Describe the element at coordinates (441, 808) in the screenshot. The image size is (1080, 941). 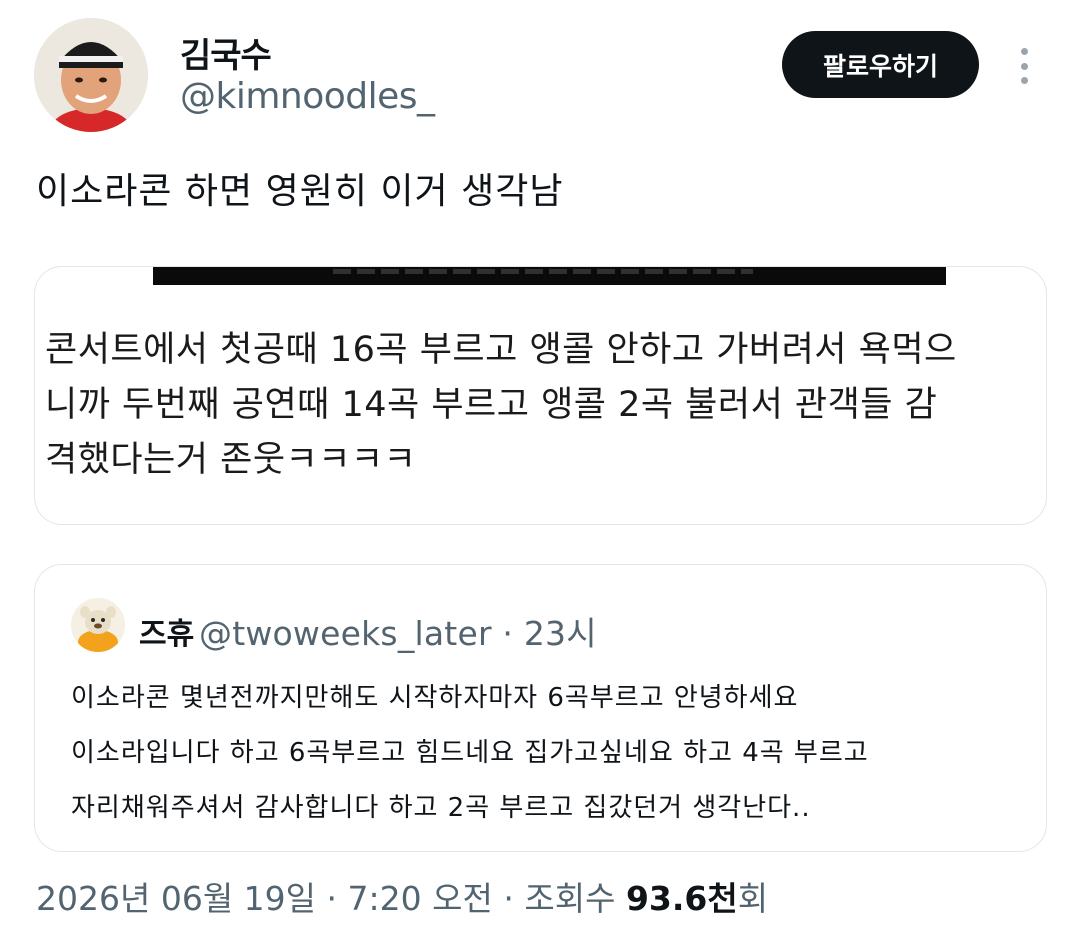
I see `quote-line: 자리채워주셔서 감사합니다 하고 2곡 부르고 집갔던거 생각난다..` at that location.